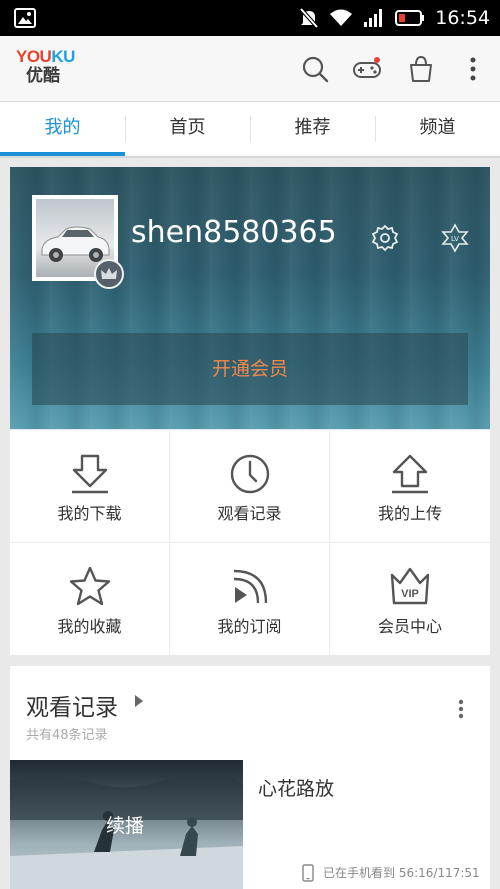 This screenshot has height=889, width=500. I want to click on grid-item-subscriptions: 我的订阅, so click(250, 598).